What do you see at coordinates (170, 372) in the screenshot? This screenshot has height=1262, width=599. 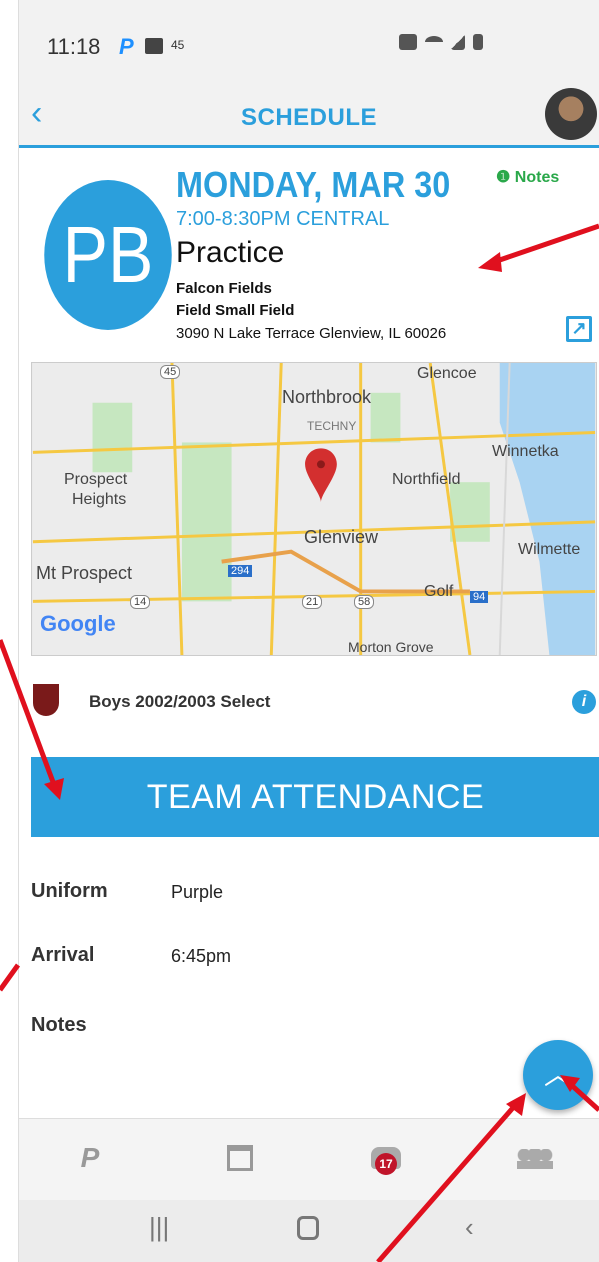 I see `highway-shield-icon: 45` at bounding box center [170, 372].